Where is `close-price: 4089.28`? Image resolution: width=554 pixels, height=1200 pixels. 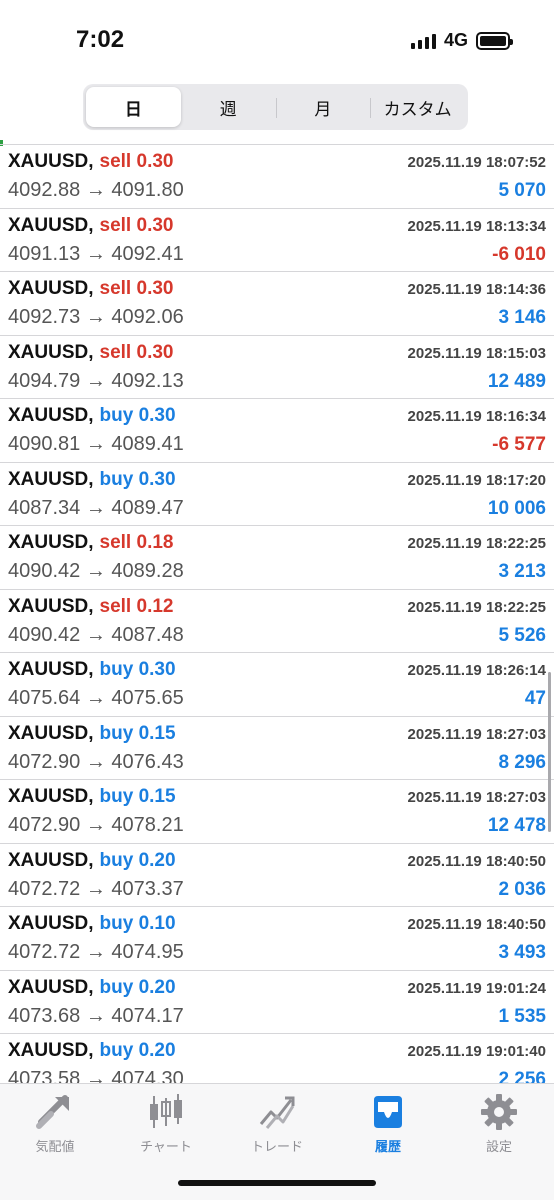 close-price: 4089.28 is located at coordinates (147, 571).